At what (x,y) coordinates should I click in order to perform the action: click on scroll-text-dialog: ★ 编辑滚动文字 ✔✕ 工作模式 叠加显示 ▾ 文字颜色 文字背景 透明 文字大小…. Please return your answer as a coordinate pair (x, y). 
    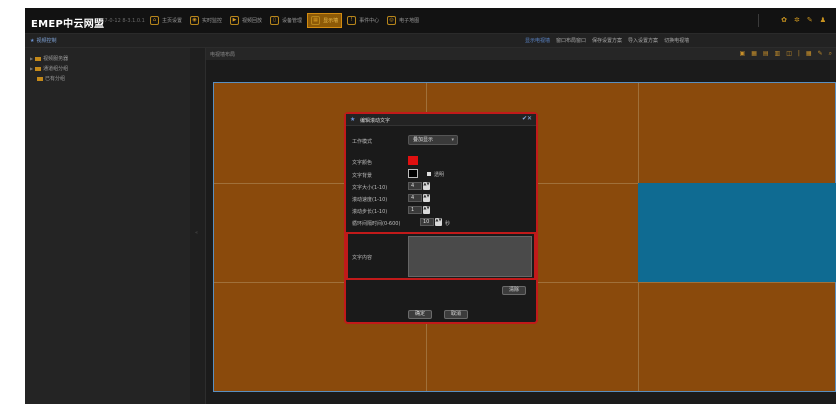
    Looking at the image, I should click on (441, 218).